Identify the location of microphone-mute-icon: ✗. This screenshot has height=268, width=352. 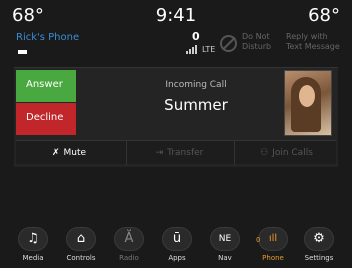
(55, 153).